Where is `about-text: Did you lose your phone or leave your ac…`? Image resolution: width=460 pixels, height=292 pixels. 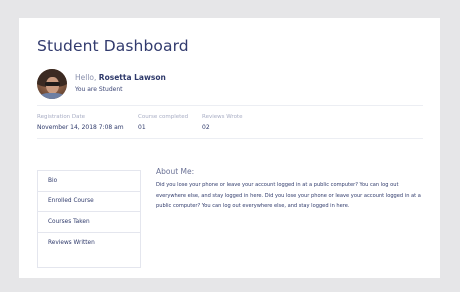
about-text: Did you lose your phone or leave your ac… is located at coordinates (288, 195).